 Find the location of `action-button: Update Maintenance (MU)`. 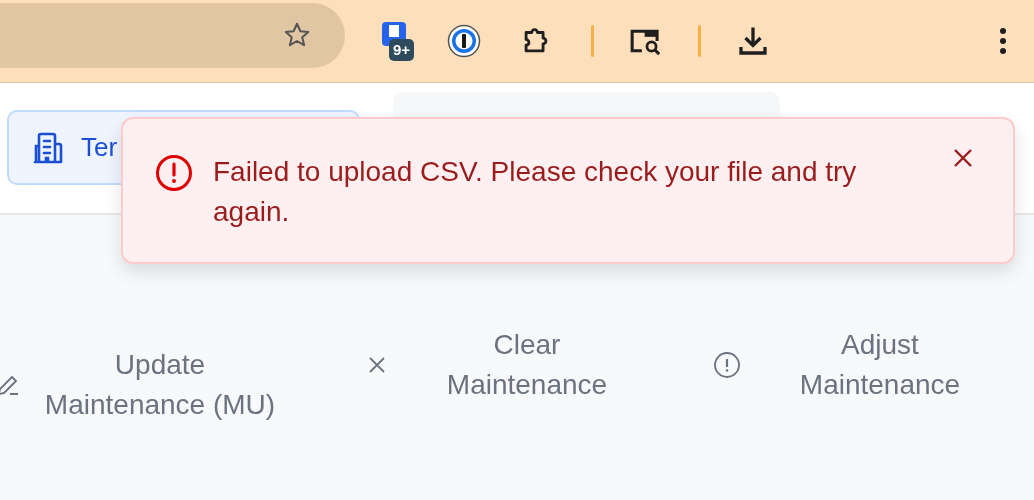

action-button: Update Maintenance (MU) is located at coordinates (143, 385).